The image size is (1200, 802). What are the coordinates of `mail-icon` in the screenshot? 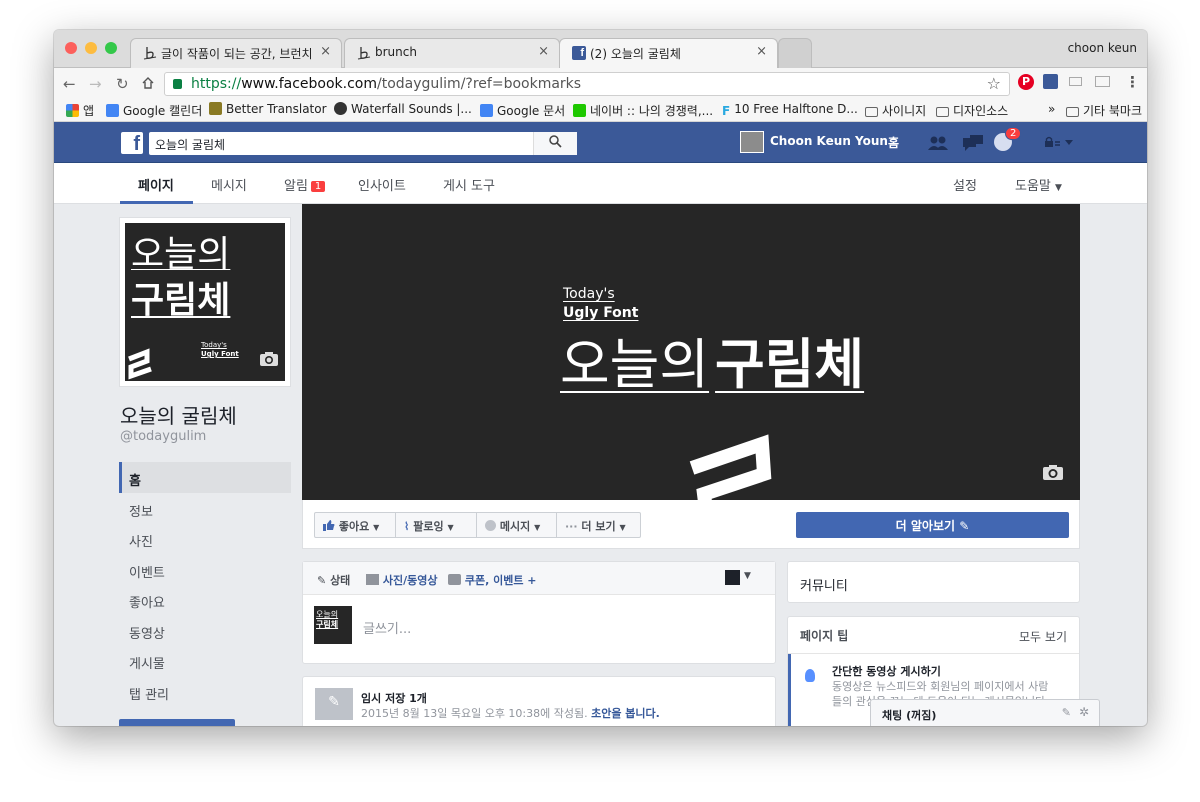 It's located at (1102, 81).